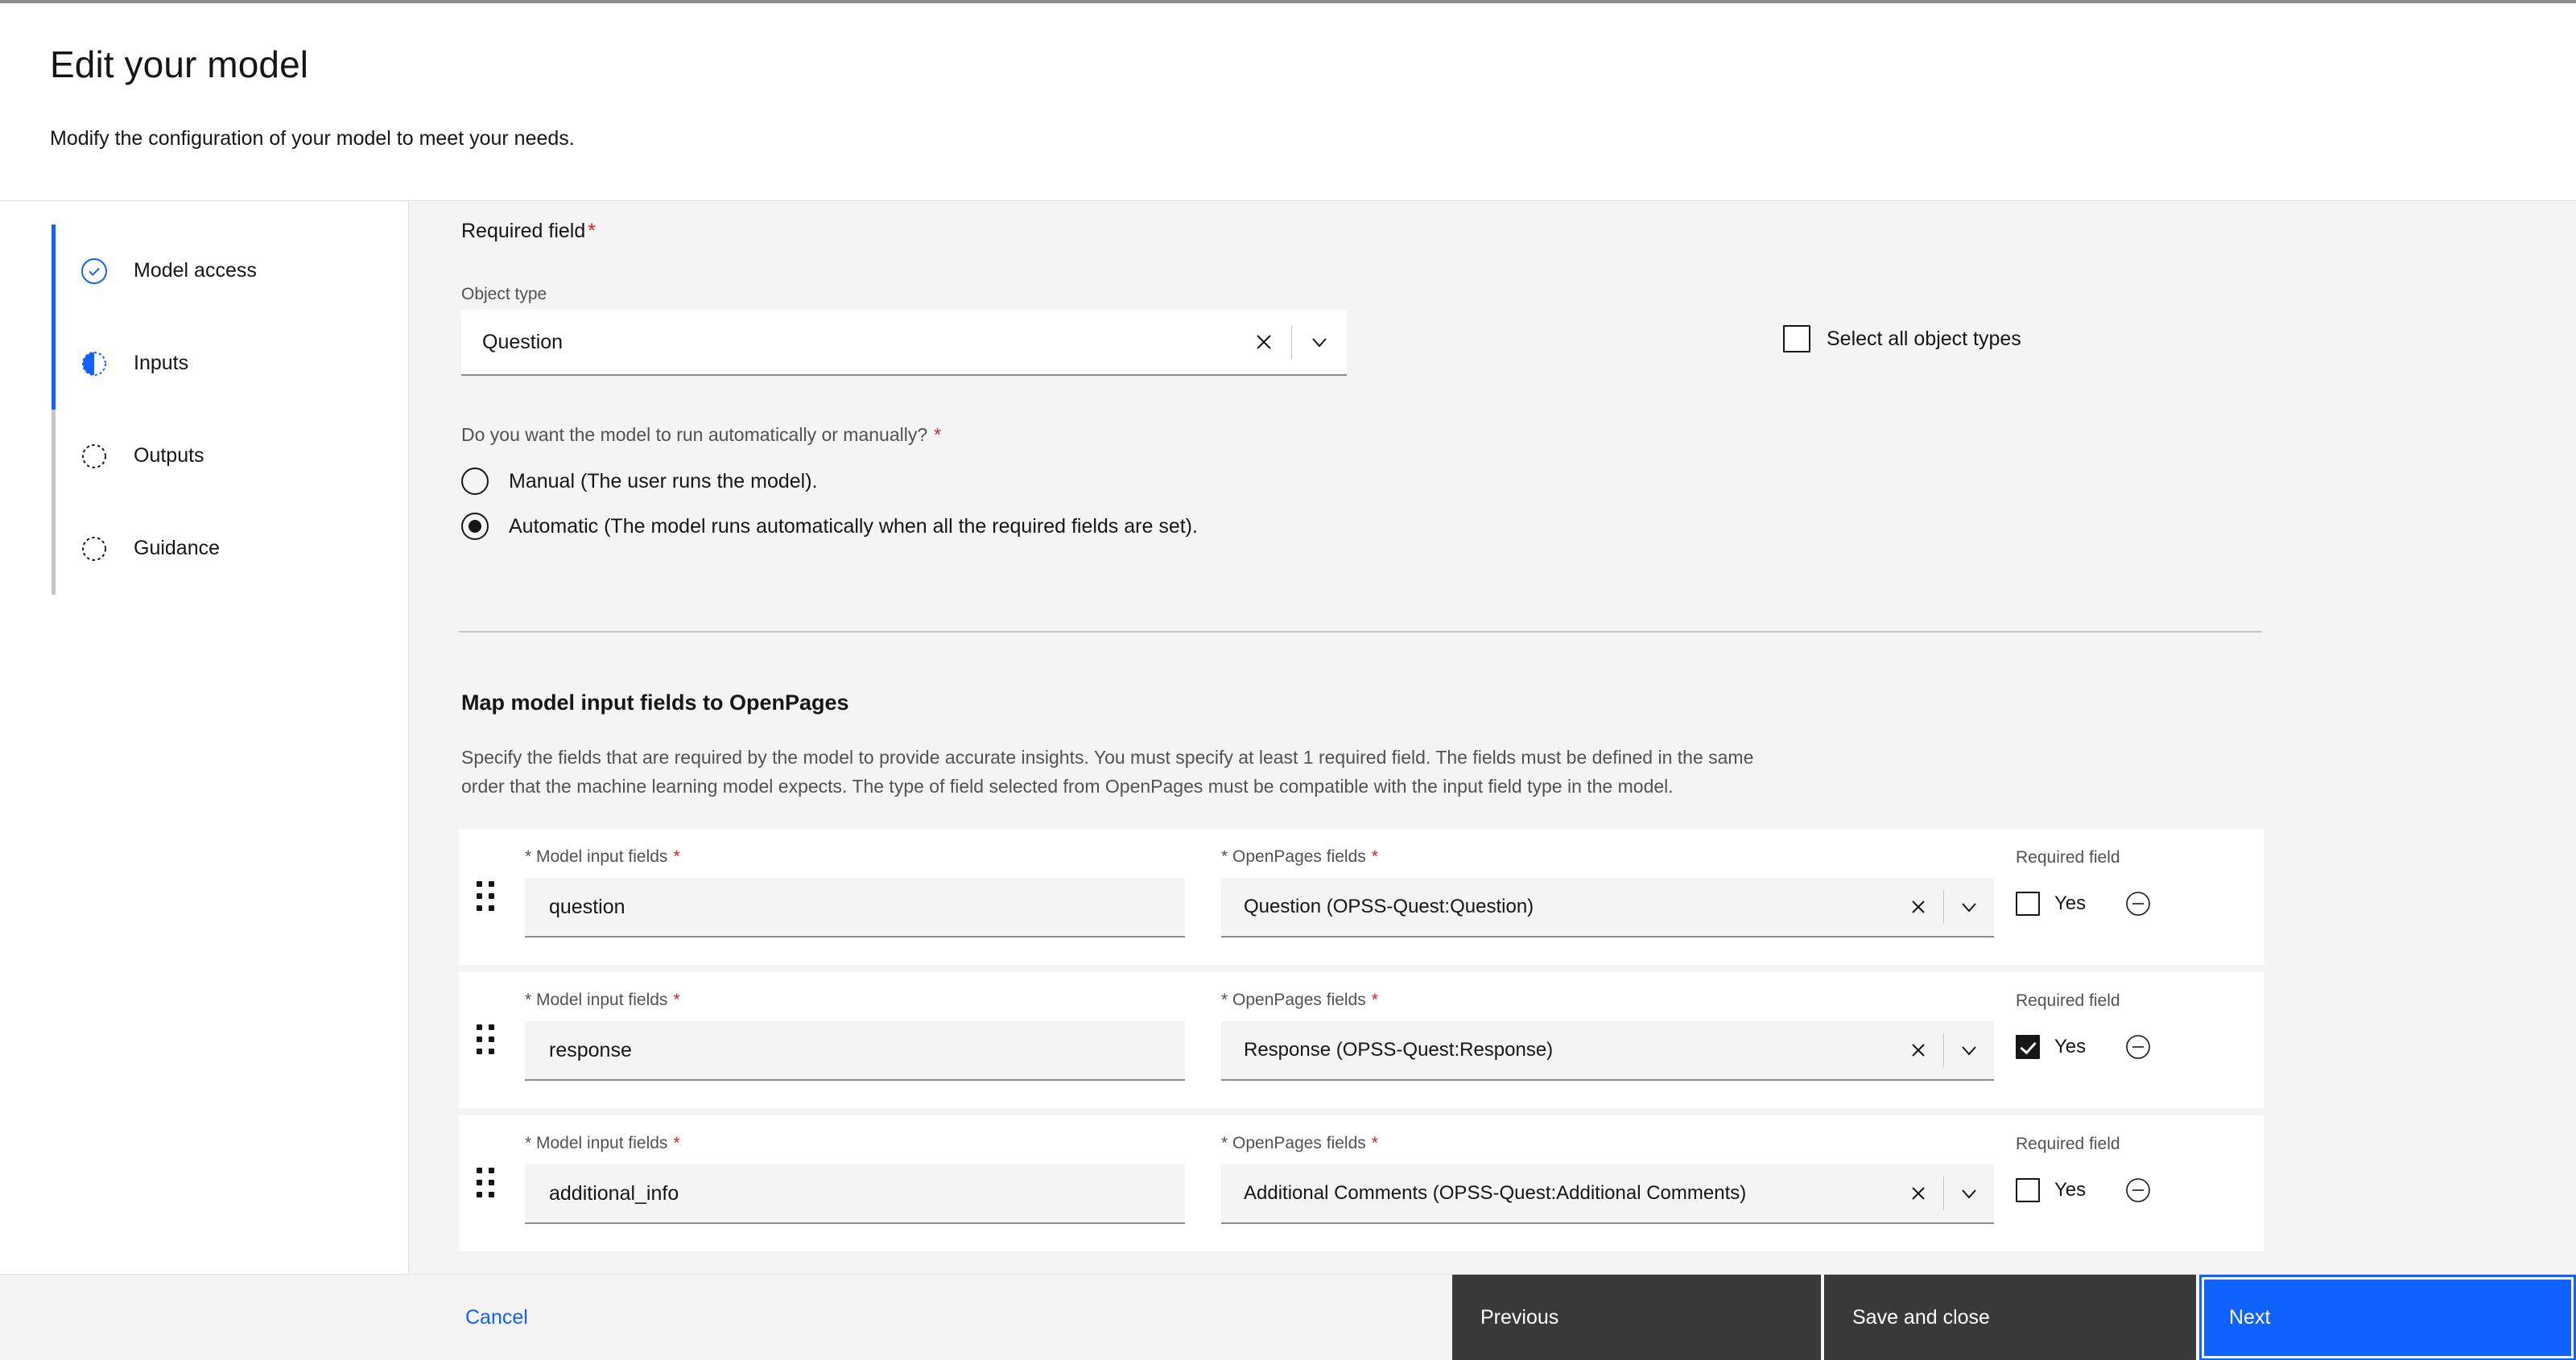 This screenshot has height=1360, width=2576. I want to click on progress-sidebar: Model access Inputs Outputs Guidance, so click(204, 781).